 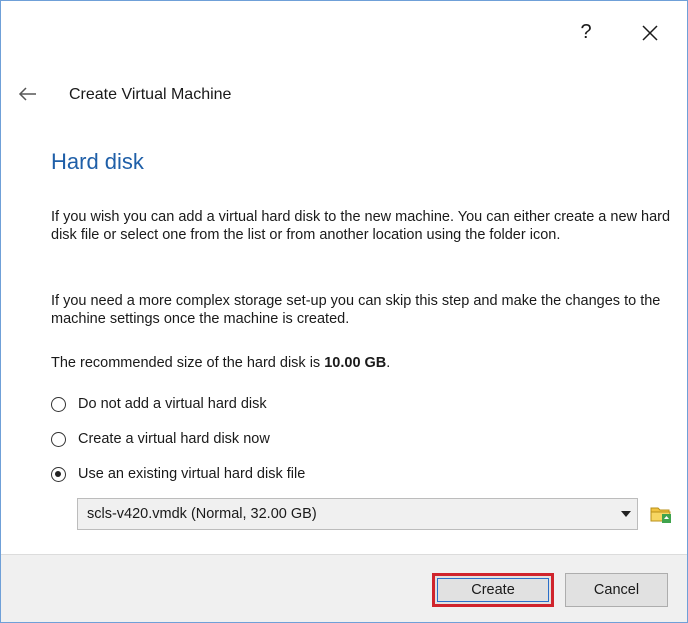 I want to click on option-no-disk: Do not add a virtual hard disk, so click(x=251, y=404).